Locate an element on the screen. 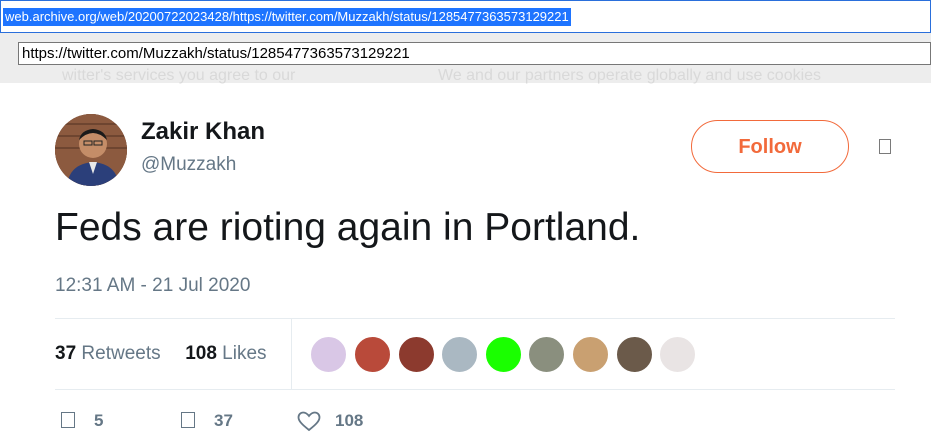 Image resolution: width=931 pixels, height=446 pixels. reply-count: 5 is located at coordinates (98, 421).